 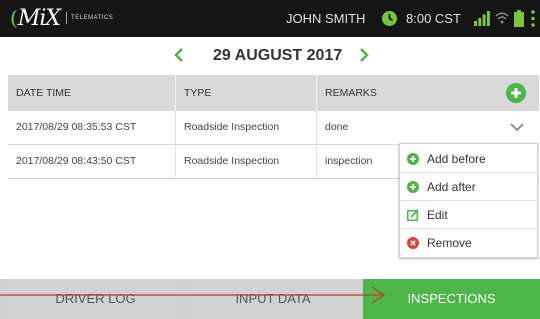 What do you see at coordinates (451, 187) in the screenshot?
I see `menu-item-label: Add after` at bounding box center [451, 187].